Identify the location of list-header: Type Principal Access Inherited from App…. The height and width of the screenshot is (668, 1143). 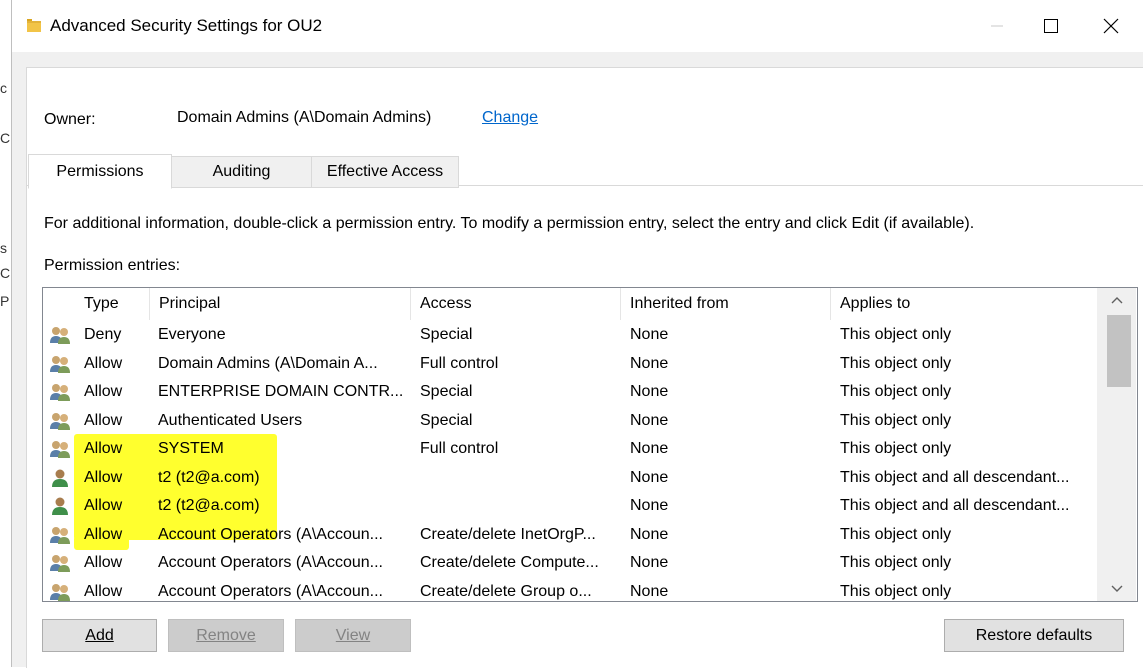
(570, 304).